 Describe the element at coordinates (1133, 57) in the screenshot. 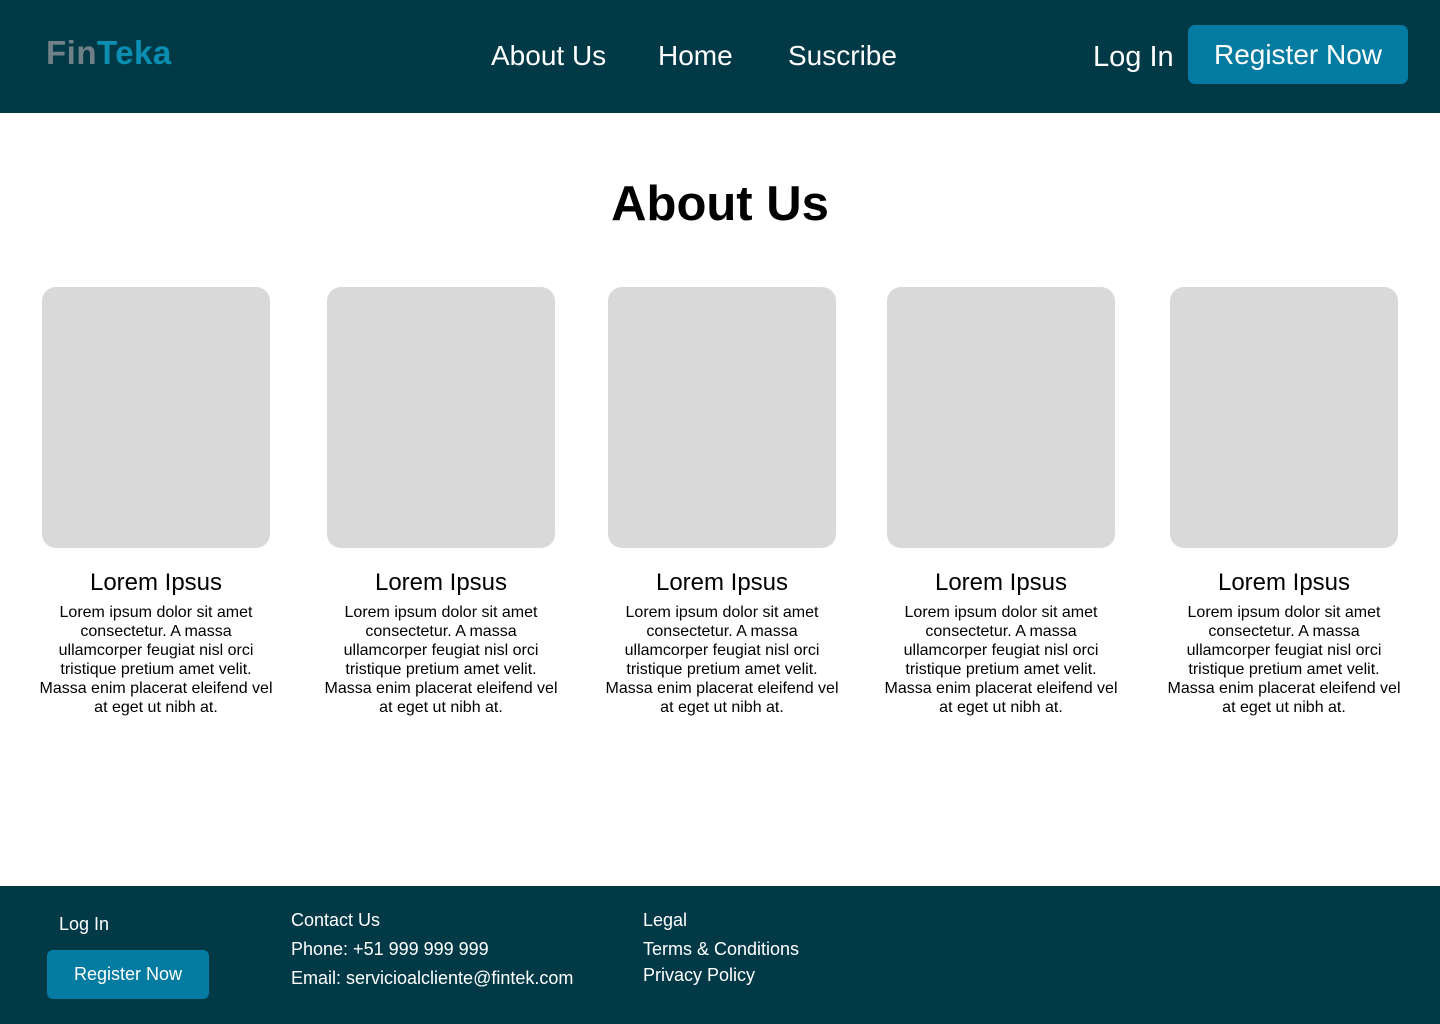

I see `header-login-link: Log In` at that location.